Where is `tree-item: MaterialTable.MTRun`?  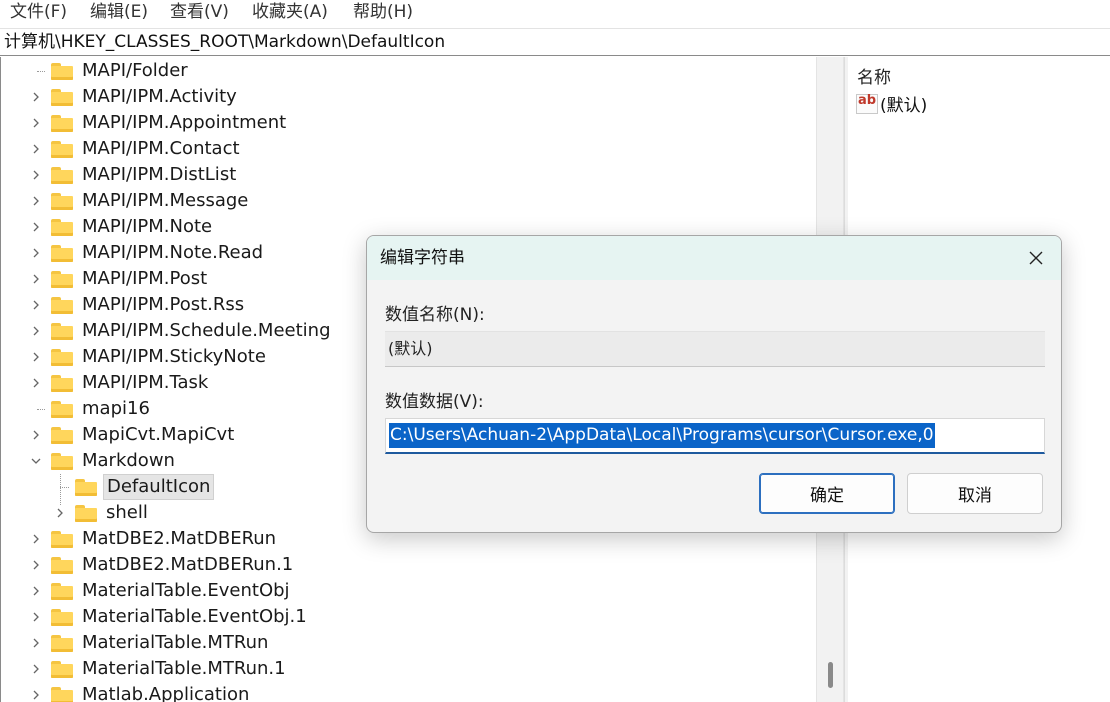 tree-item: MaterialTable.MTRun is located at coordinates (150, 643).